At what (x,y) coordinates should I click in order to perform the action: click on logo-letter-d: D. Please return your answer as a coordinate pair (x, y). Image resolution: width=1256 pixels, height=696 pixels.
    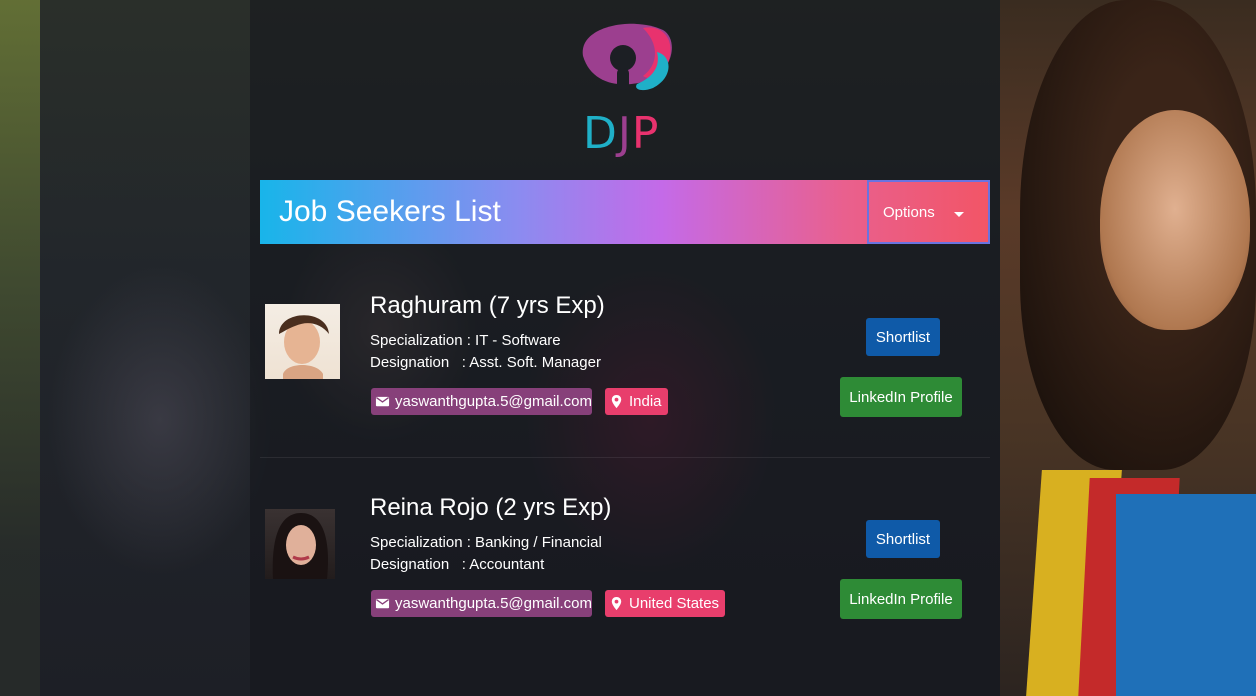
    Looking at the image, I should click on (600, 133).